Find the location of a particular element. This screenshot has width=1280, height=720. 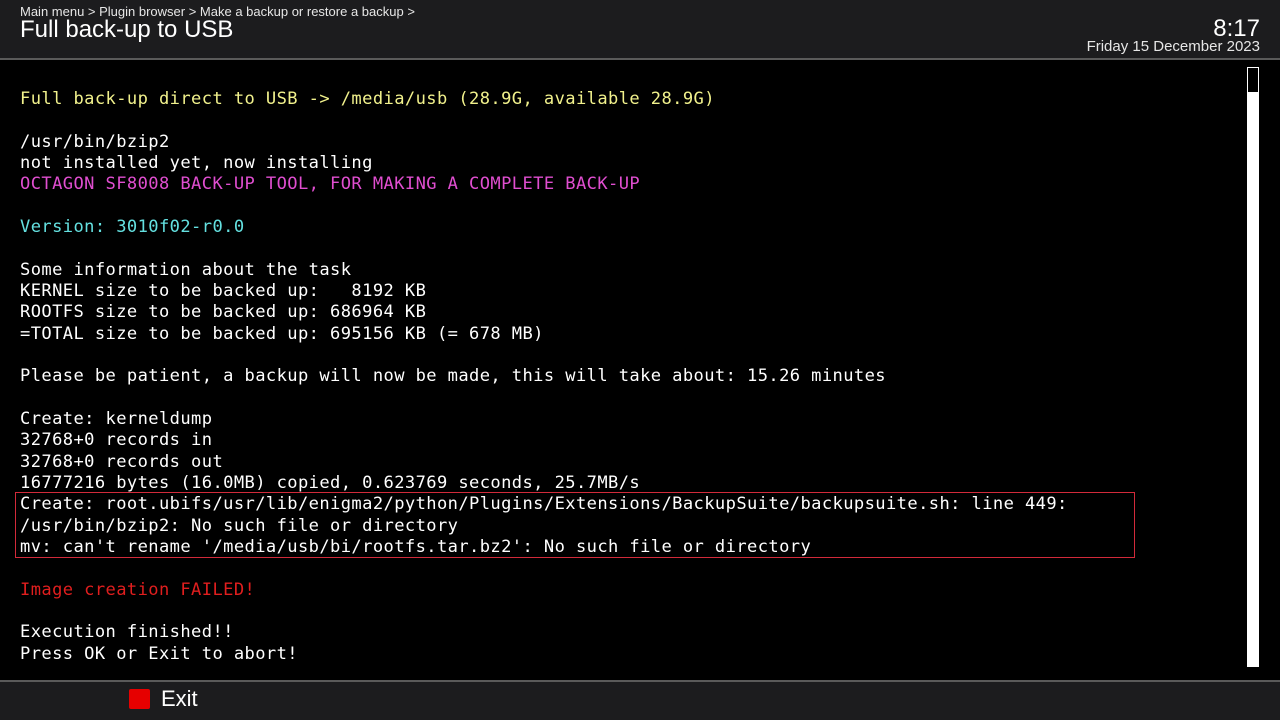

console-line: Execution finished!! is located at coordinates (127, 632).